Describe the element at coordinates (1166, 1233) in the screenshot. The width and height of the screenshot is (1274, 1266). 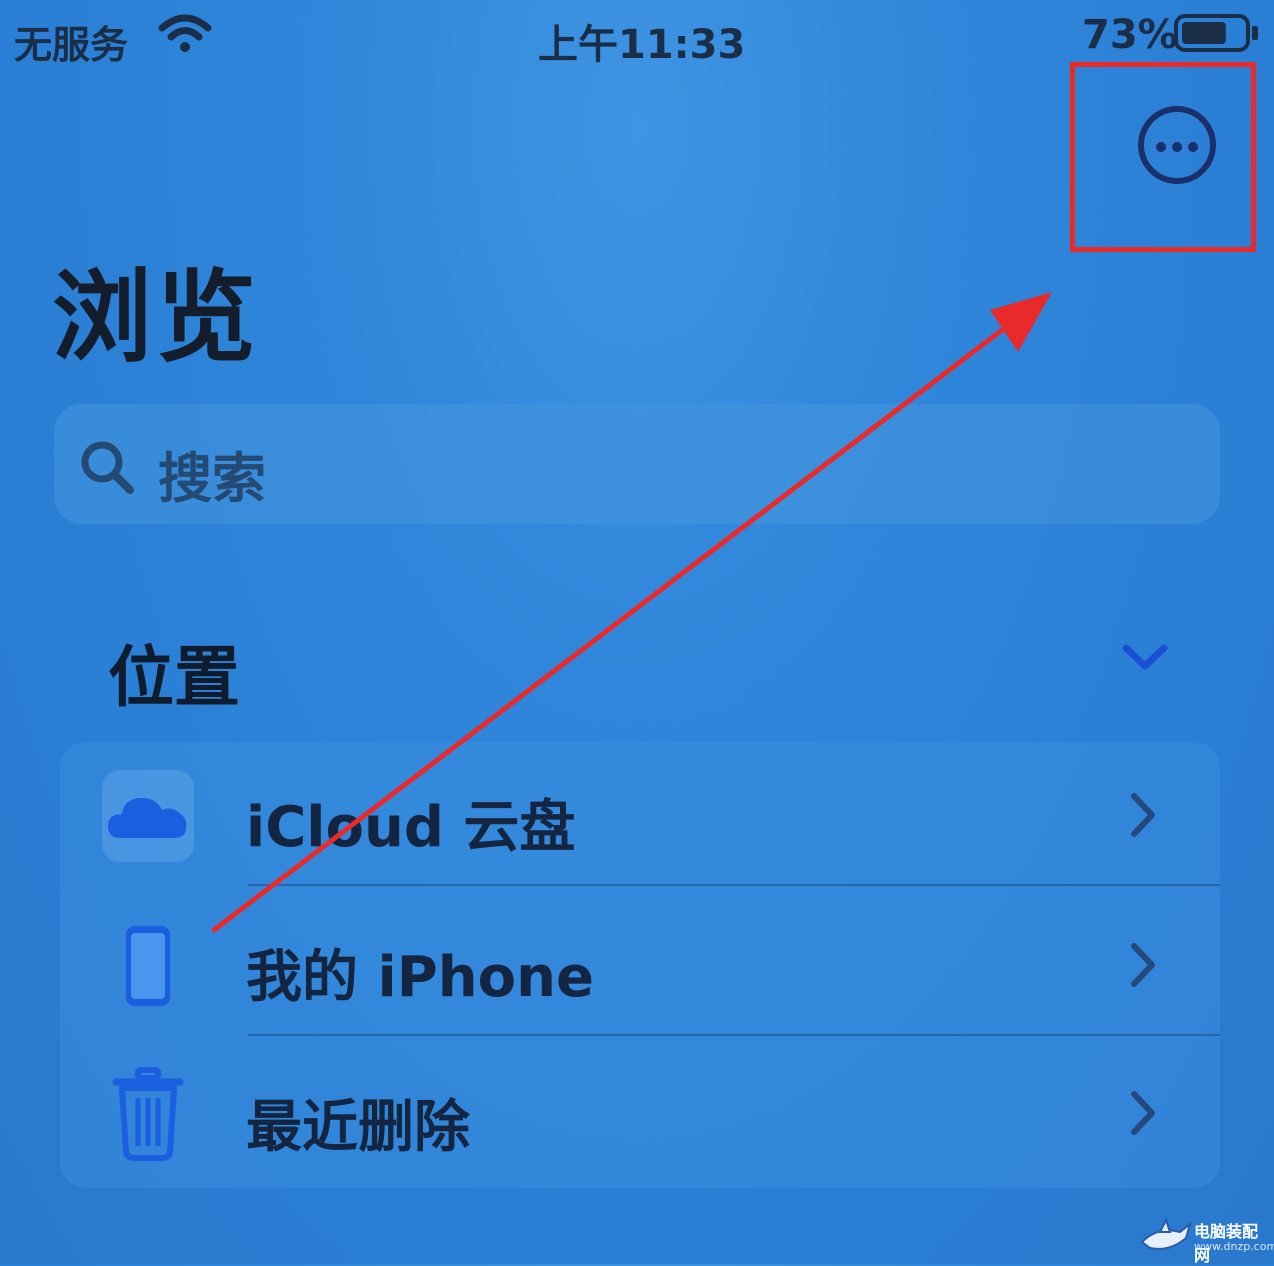
I see `shark-logo-icon` at that location.